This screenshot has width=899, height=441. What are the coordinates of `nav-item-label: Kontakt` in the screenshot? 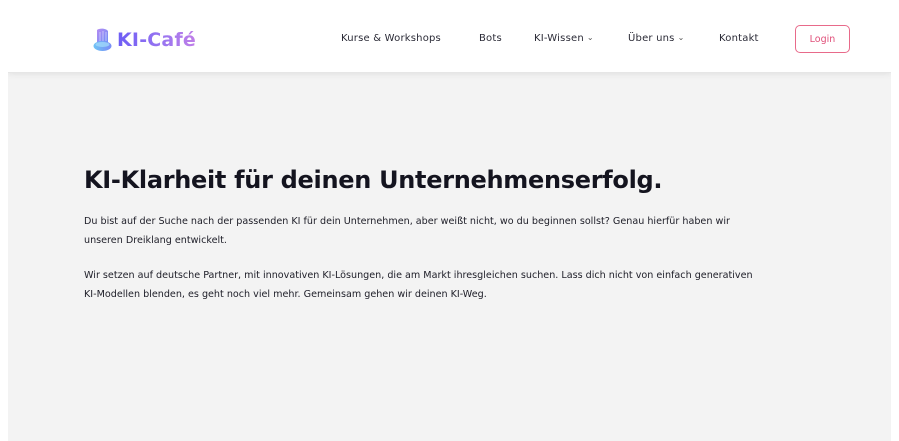 It's located at (739, 38).